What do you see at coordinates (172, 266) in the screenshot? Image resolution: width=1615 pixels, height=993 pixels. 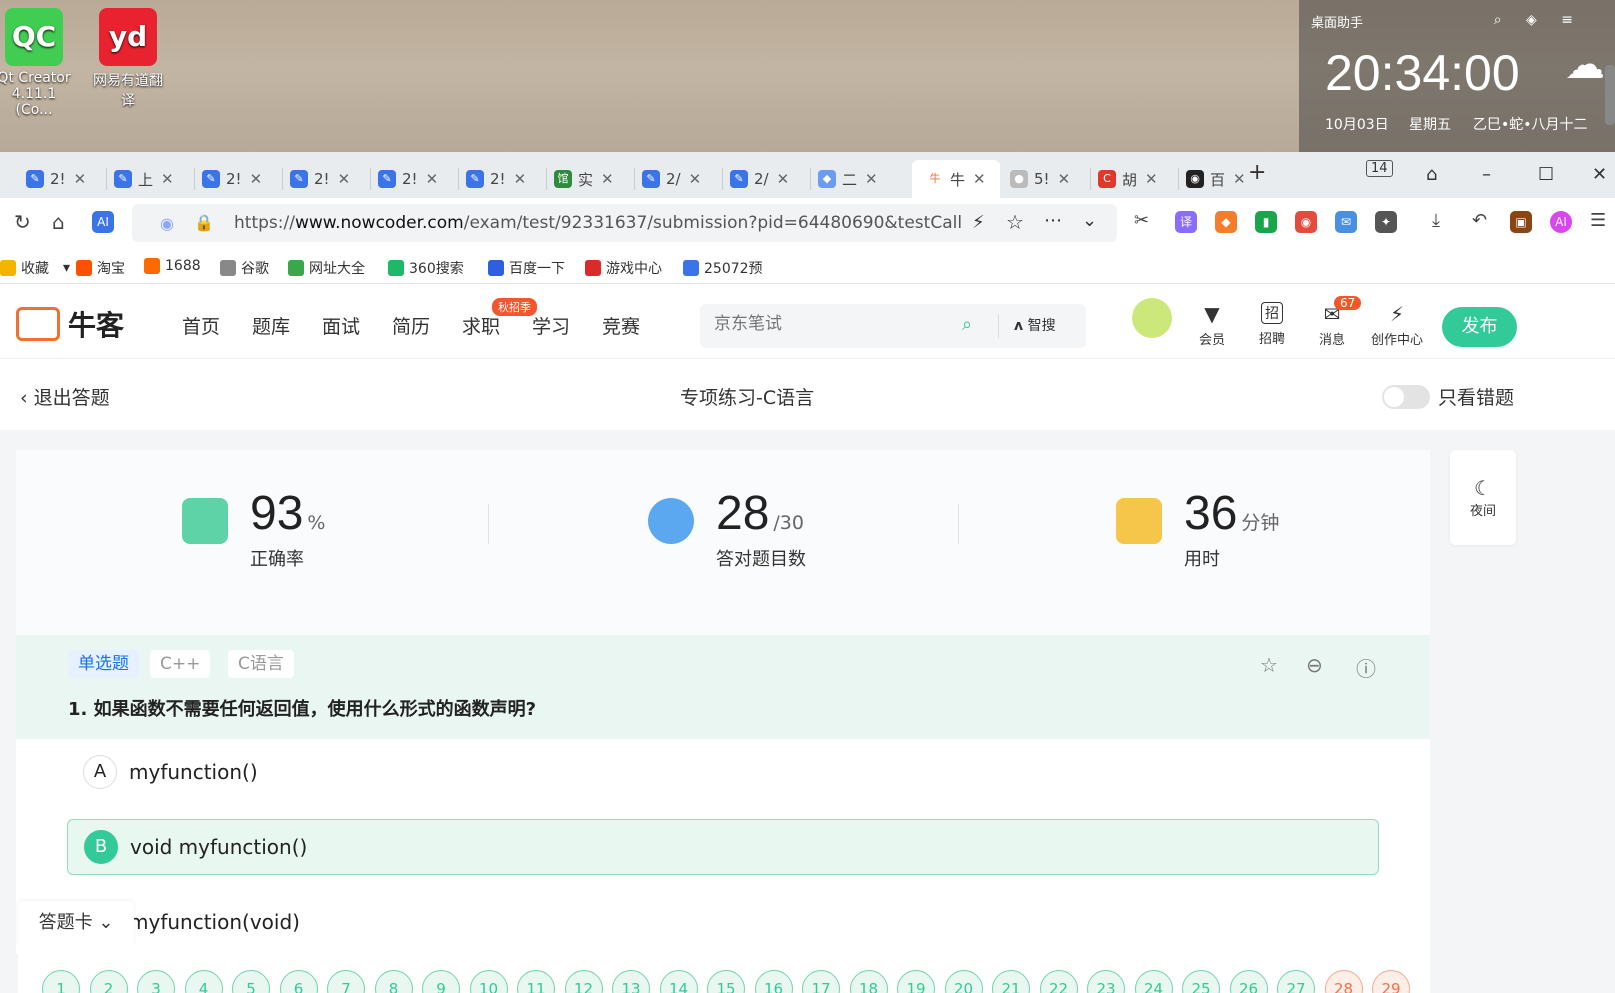 I see `bookmark-item: 1688` at bounding box center [172, 266].